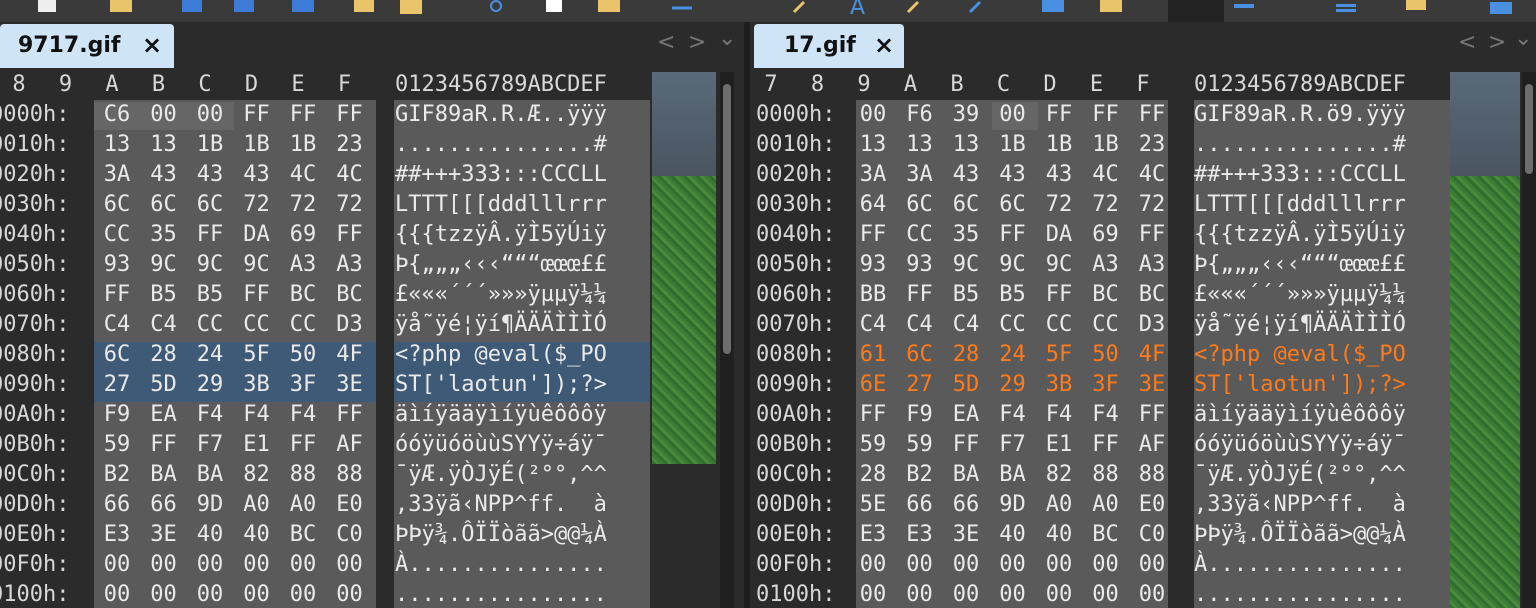 Image resolution: width=1536 pixels, height=608 pixels. What do you see at coordinates (164, 504) in the screenshot?
I see `hex-byte: 66` at bounding box center [164, 504].